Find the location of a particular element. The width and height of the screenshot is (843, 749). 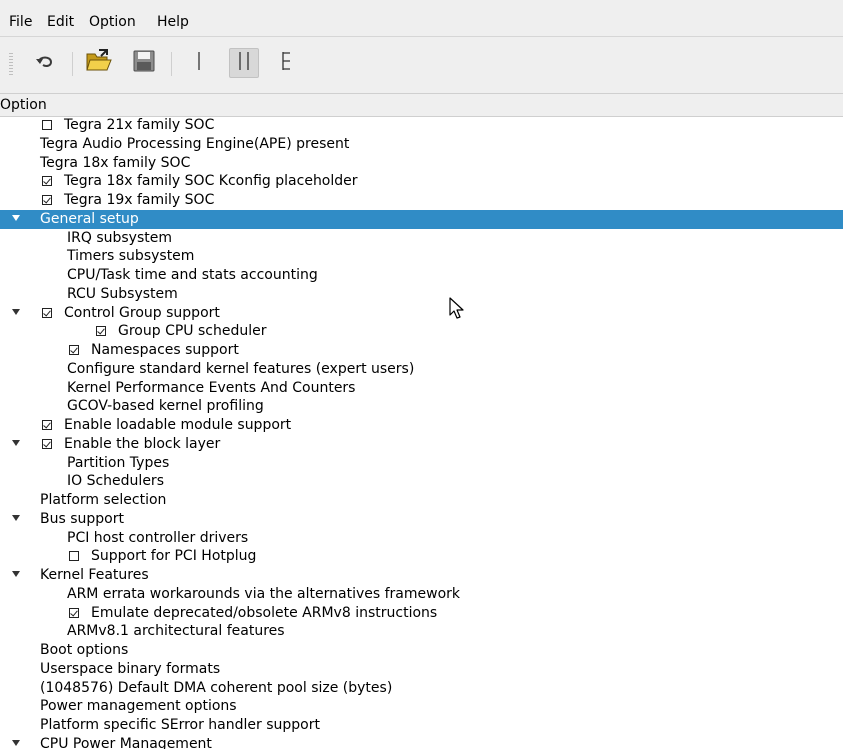

full-view-icon is located at coordinates (287, 63).